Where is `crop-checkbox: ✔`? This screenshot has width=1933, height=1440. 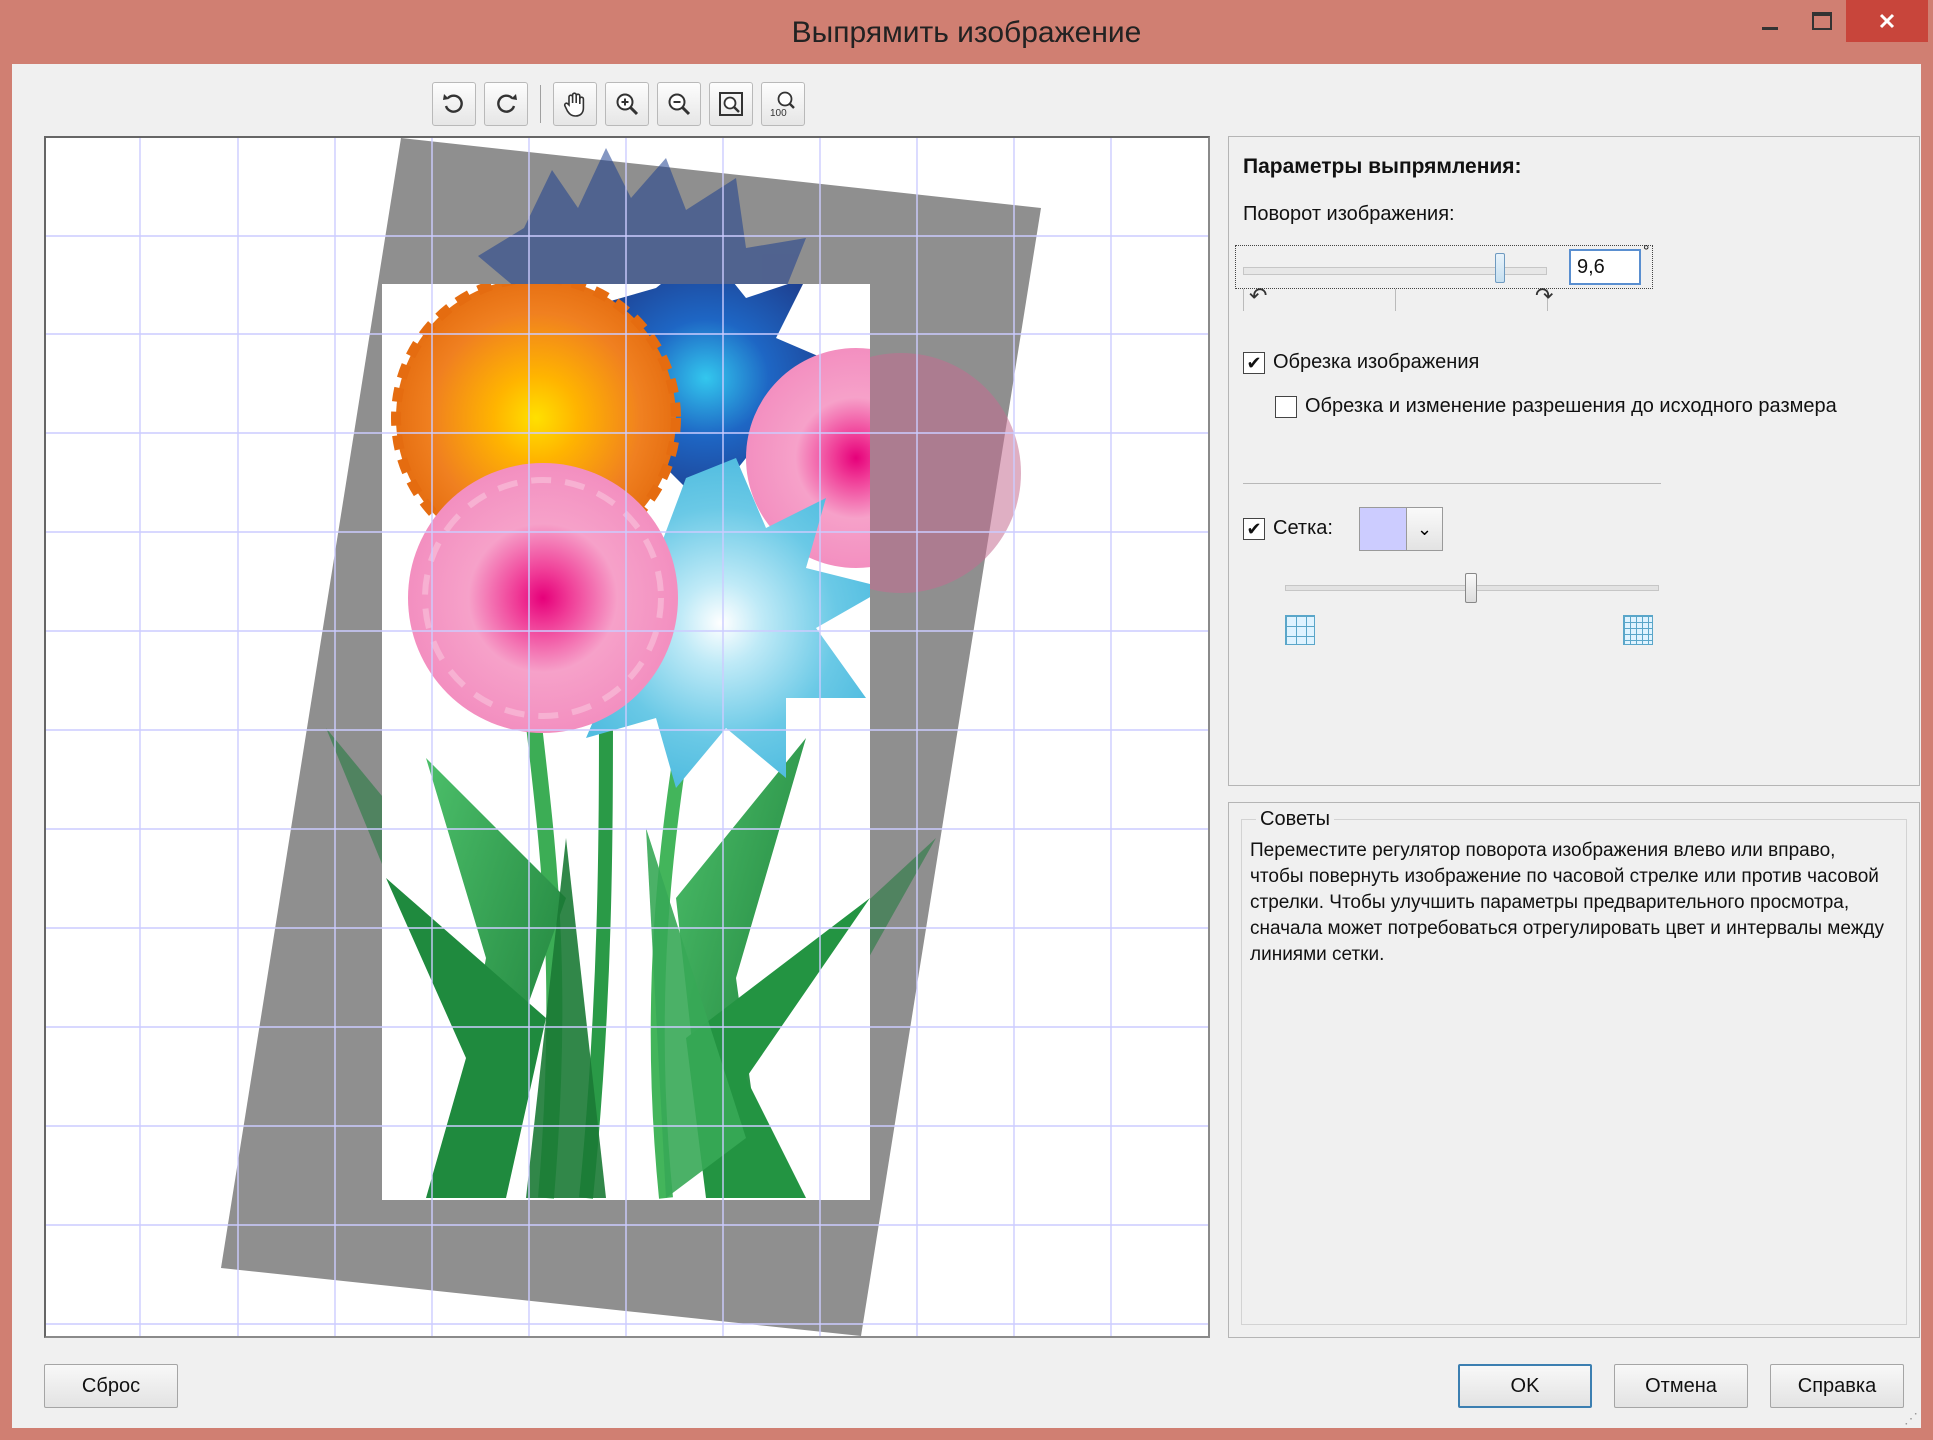
crop-checkbox: ✔ is located at coordinates (1254, 362).